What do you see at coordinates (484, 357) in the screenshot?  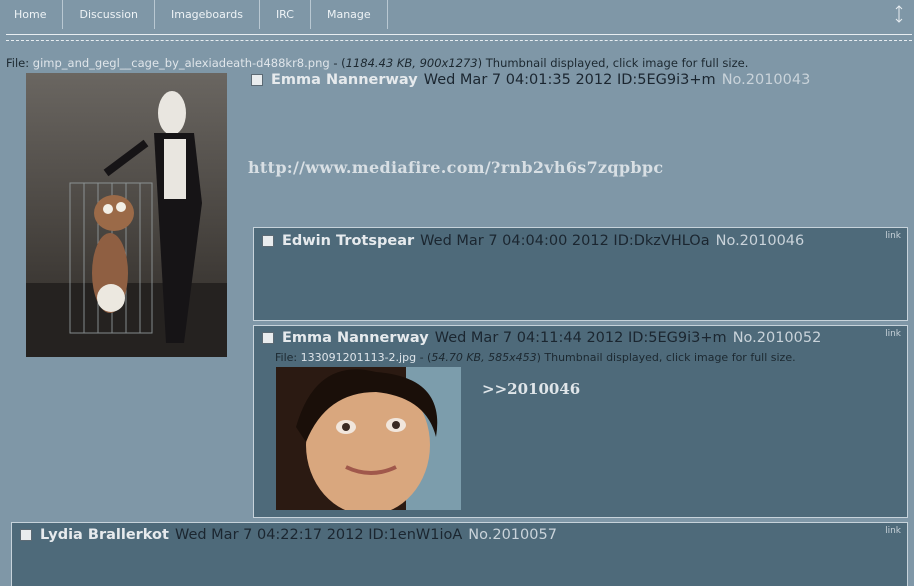 I see `file-meta: 54.70 KB, 585x453` at bounding box center [484, 357].